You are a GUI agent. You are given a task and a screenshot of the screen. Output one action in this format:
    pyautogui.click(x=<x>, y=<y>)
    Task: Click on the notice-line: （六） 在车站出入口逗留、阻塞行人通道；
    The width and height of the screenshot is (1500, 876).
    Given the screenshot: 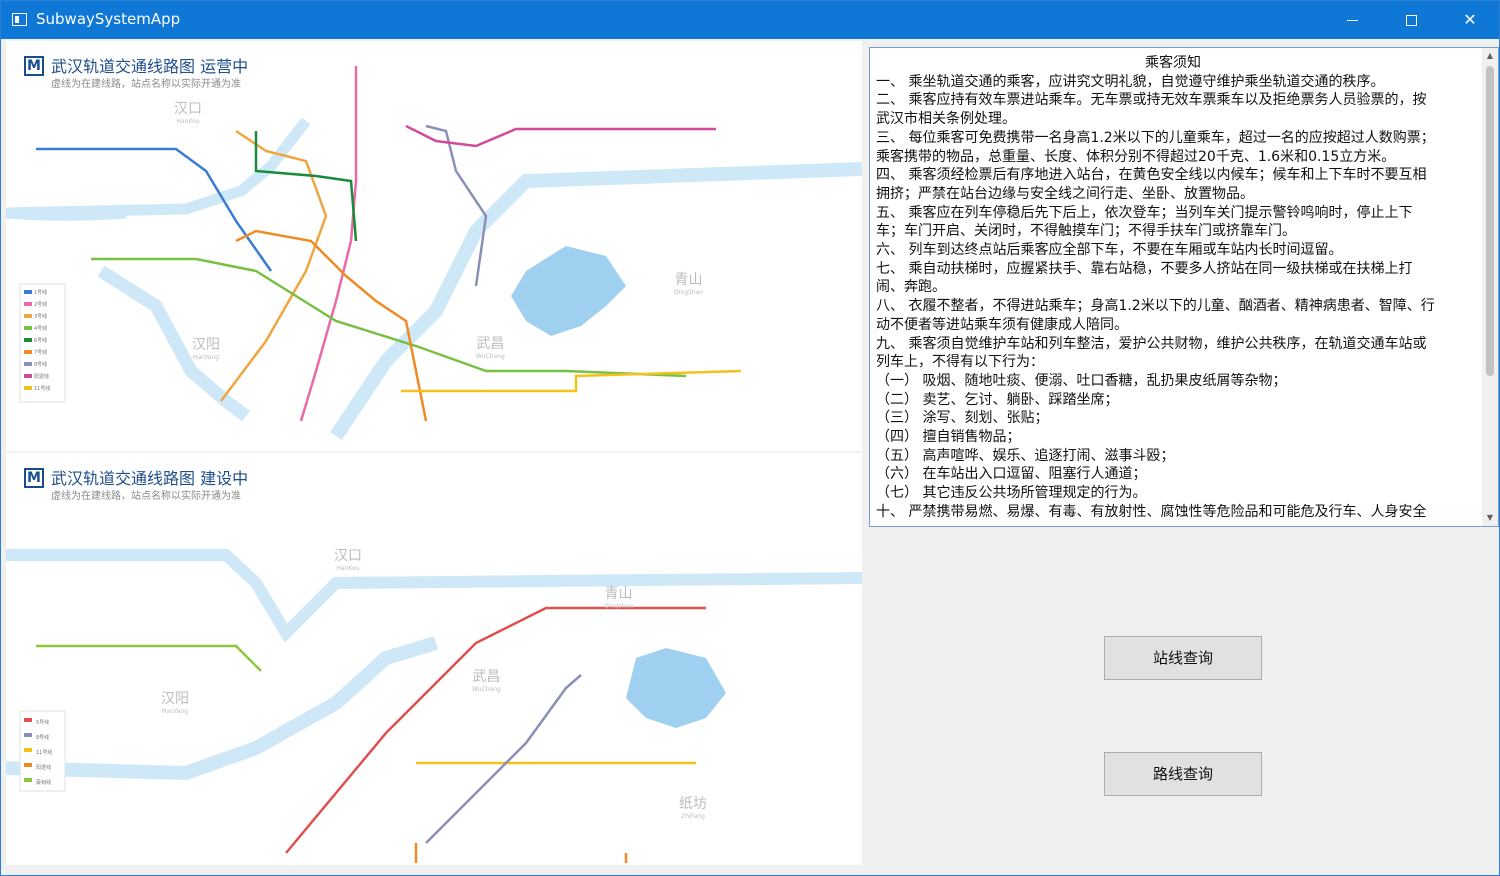 What is the action you would take?
    pyautogui.click(x=1011, y=474)
    